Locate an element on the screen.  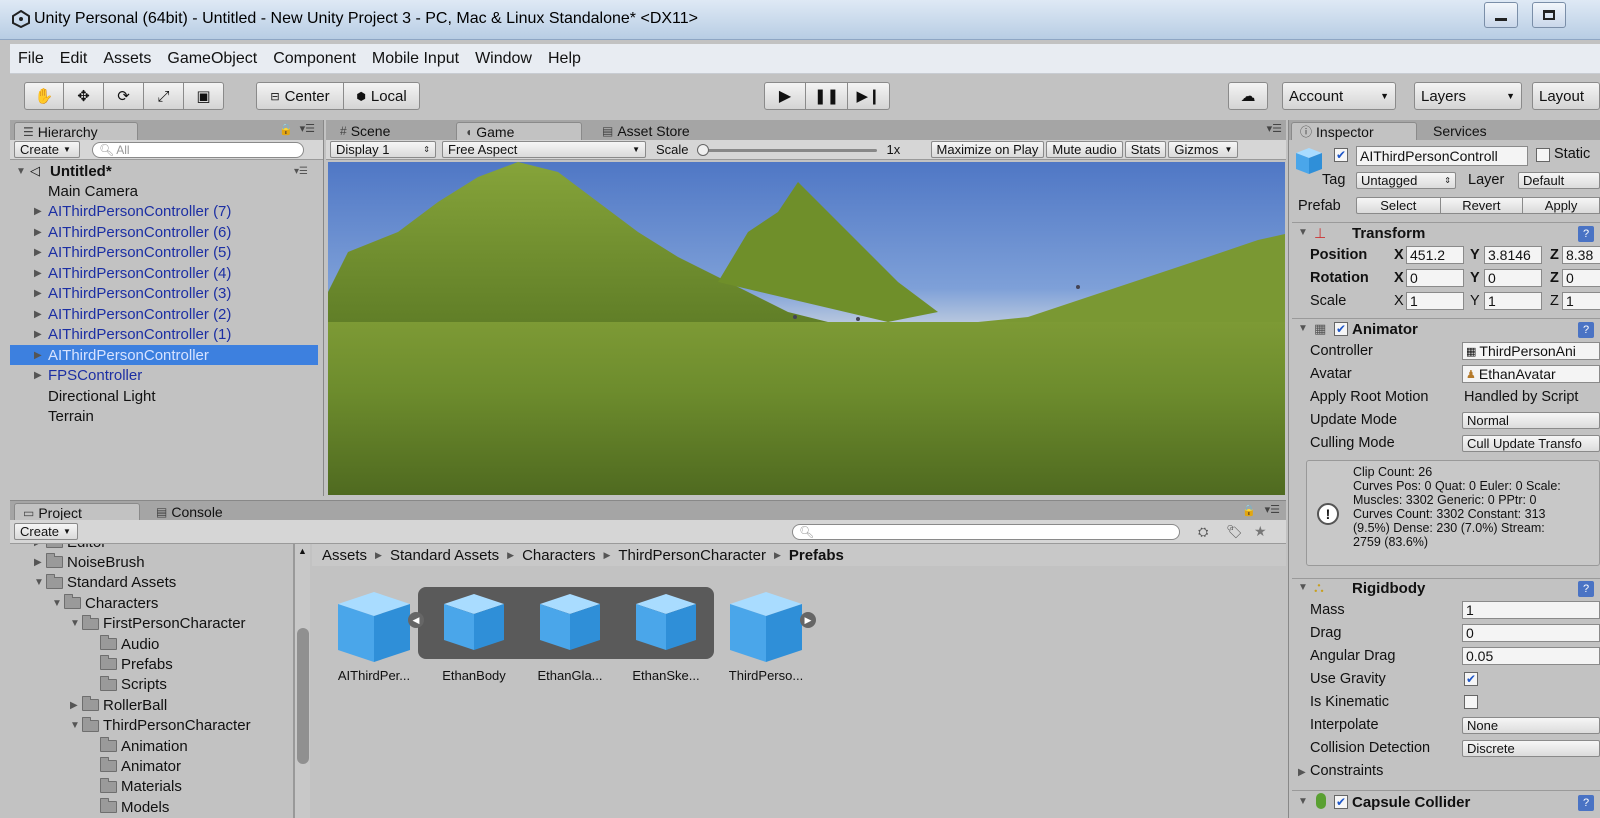
menu-gameobject: GameObject is located at coordinates (212, 59).